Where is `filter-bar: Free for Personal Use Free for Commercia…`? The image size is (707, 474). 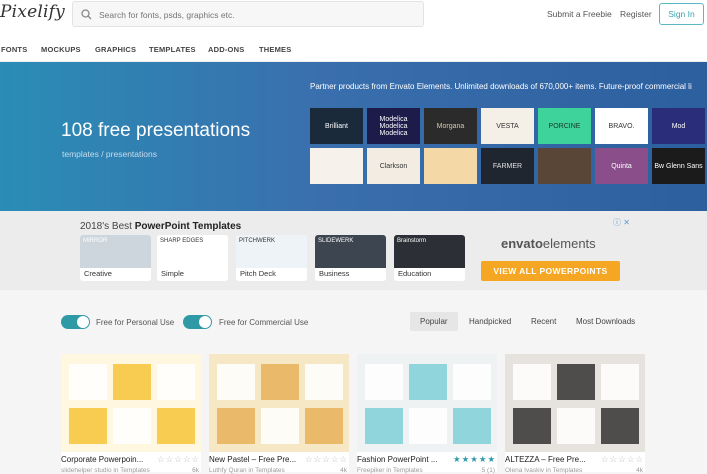
filter-bar: Free for Personal Use Free for Commercia… is located at coordinates (353, 320).